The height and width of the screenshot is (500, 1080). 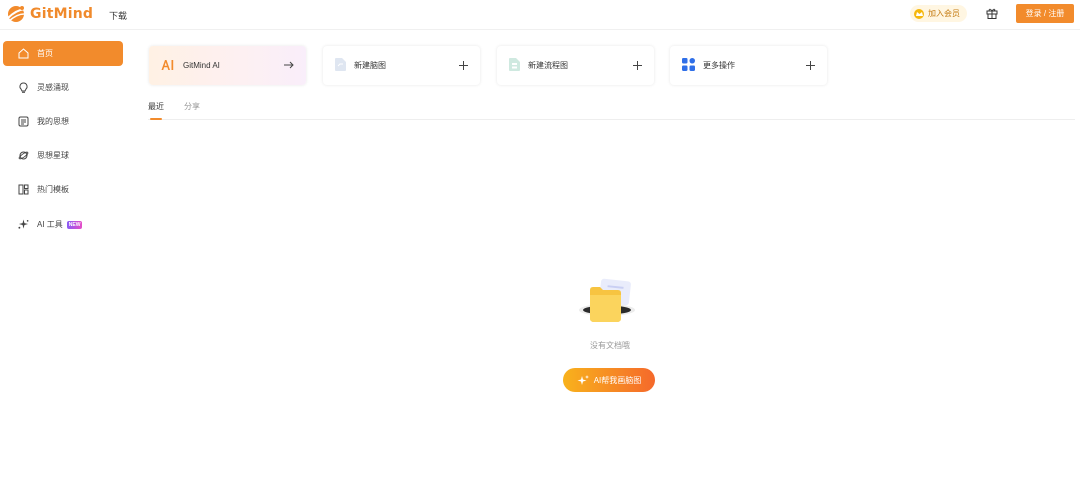 What do you see at coordinates (168, 66) in the screenshot?
I see `ai-logo-icon` at bounding box center [168, 66].